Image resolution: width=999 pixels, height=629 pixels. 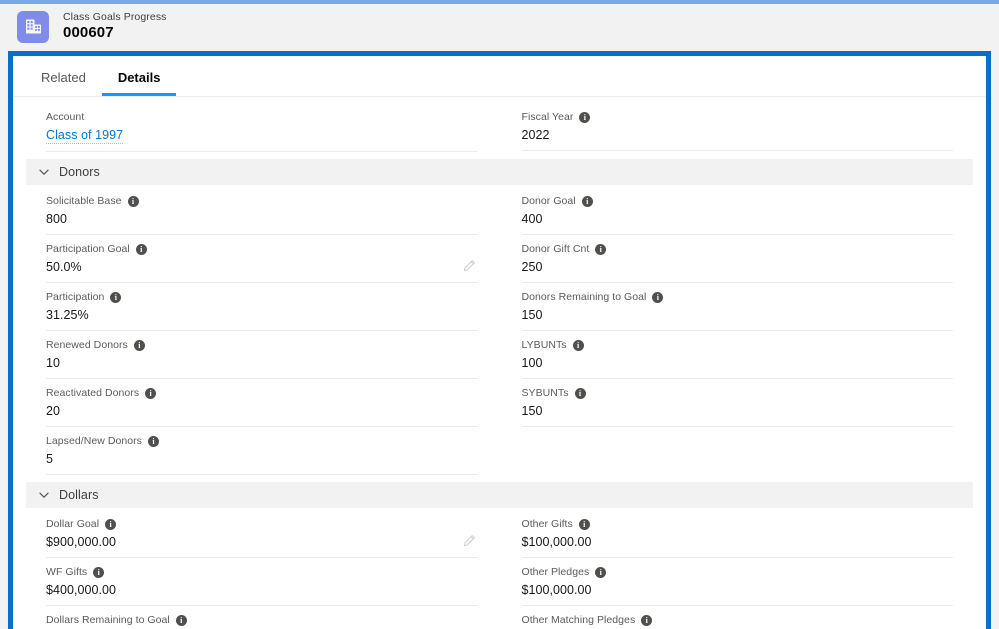 What do you see at coordinates (738, 345) in the screenshot?
I see `field-label: LYBUNTs i` at bounding box center [738, 345].